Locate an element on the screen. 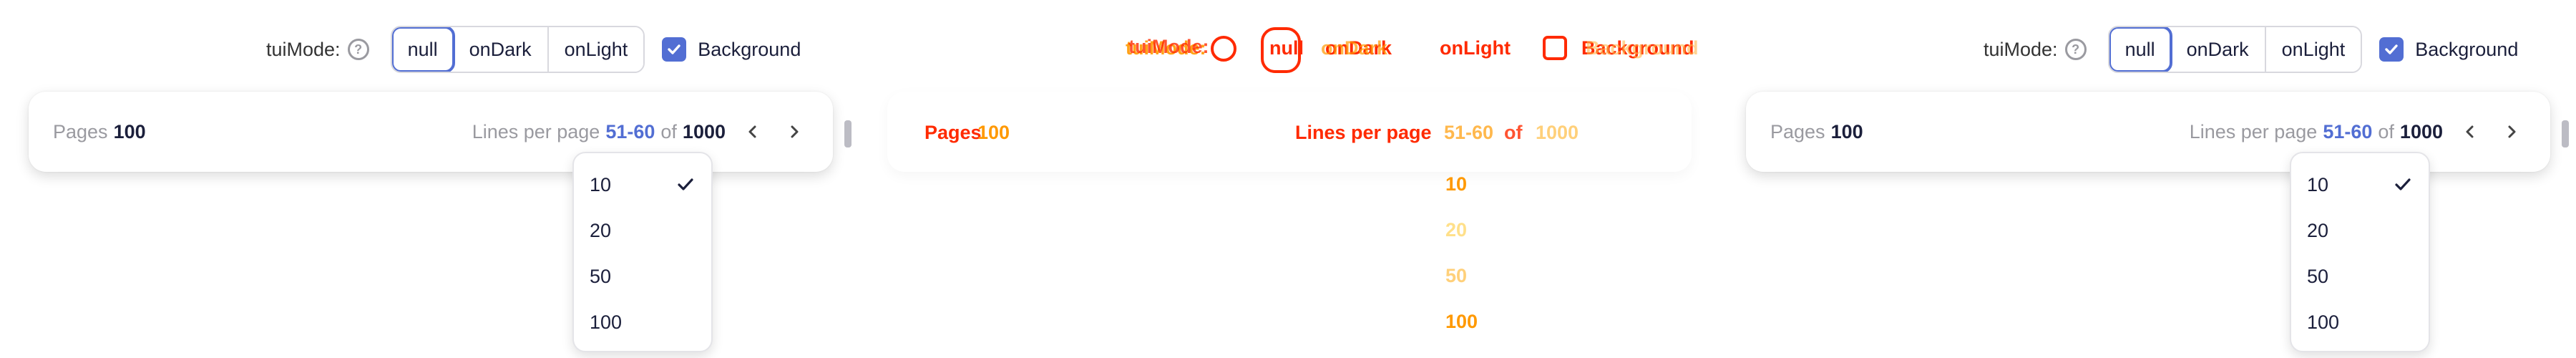 This screenshot has width=2576, height=358. diff-option-ondark-shift: onDark is located at coordinates (1354, 48).